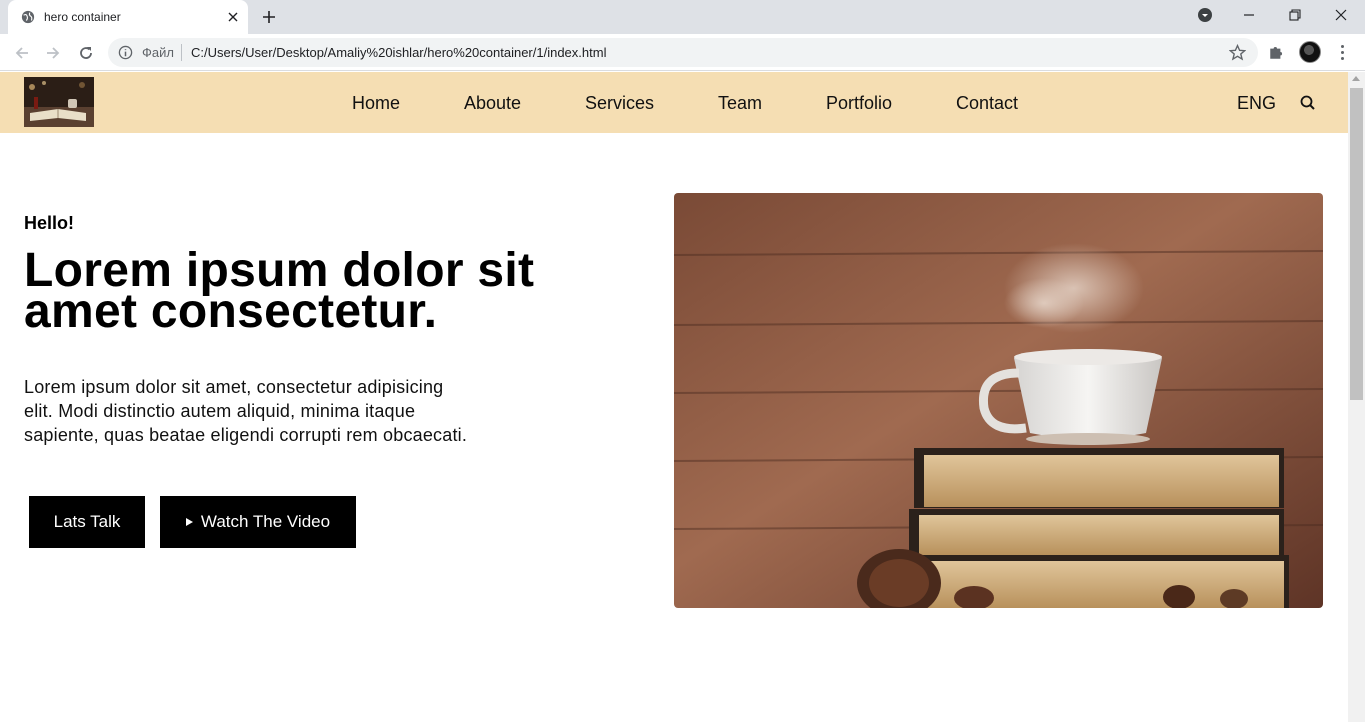  I want to click on profile-avatar, so click(1310, 52).